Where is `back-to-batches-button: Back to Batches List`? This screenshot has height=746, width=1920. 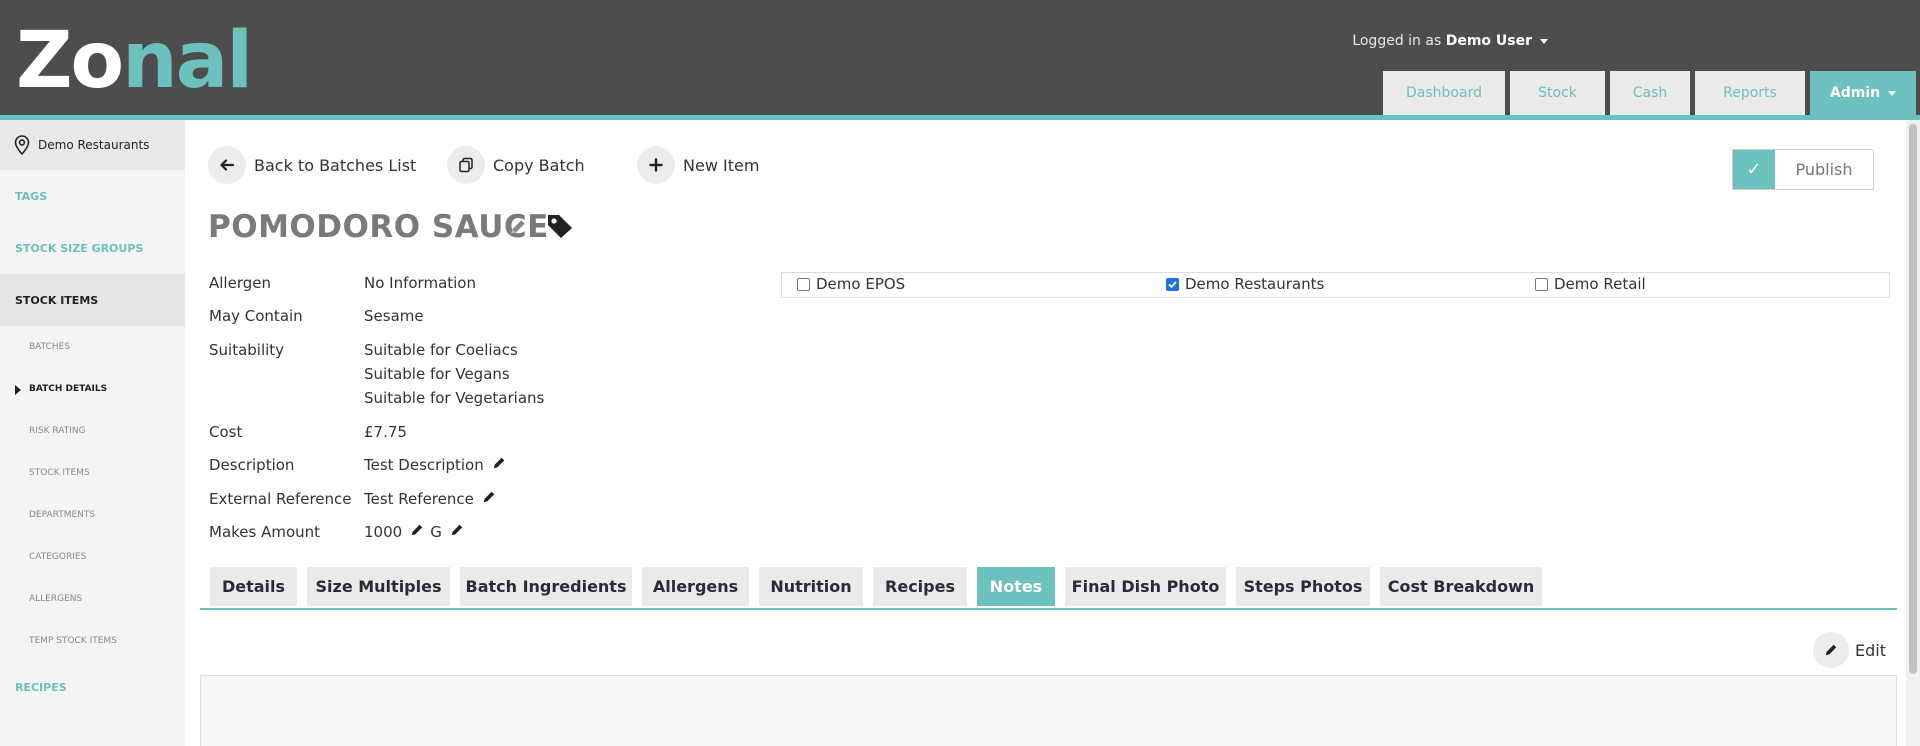
back-to-batches-button: Back to Batches List is located at coordinates (312, 165).